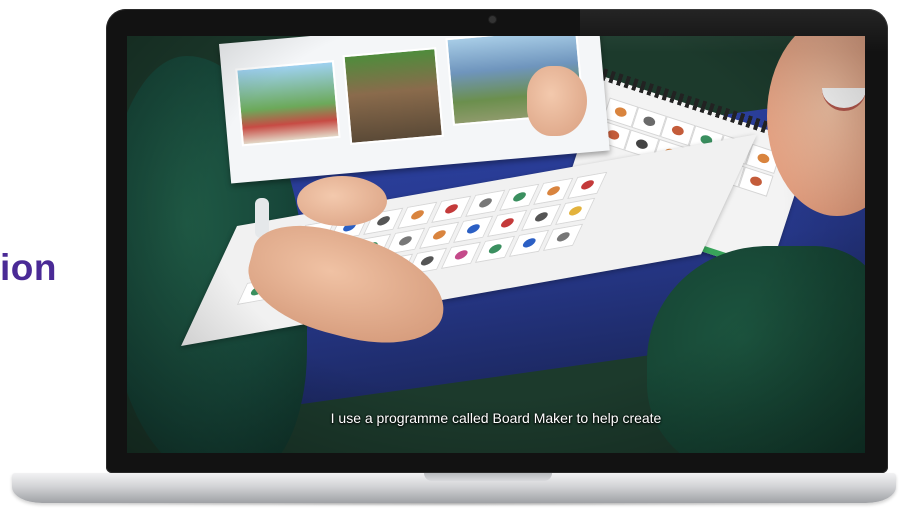 This screenshot has height=508, width=908. I want to click on webcam-dot-icon, so click(492, 19).